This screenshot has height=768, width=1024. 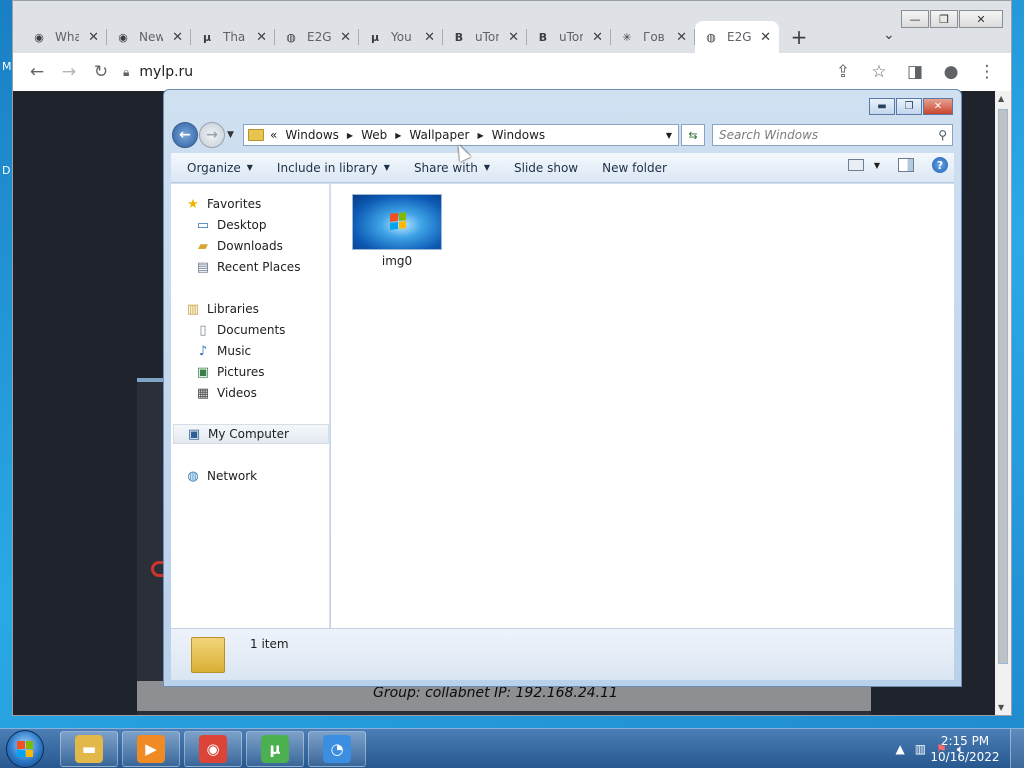 What do you see at coordinates (89, 749) in the screenshot?
I see `taskbar-explorer-button: ▬` at bounding box center [89, 749].